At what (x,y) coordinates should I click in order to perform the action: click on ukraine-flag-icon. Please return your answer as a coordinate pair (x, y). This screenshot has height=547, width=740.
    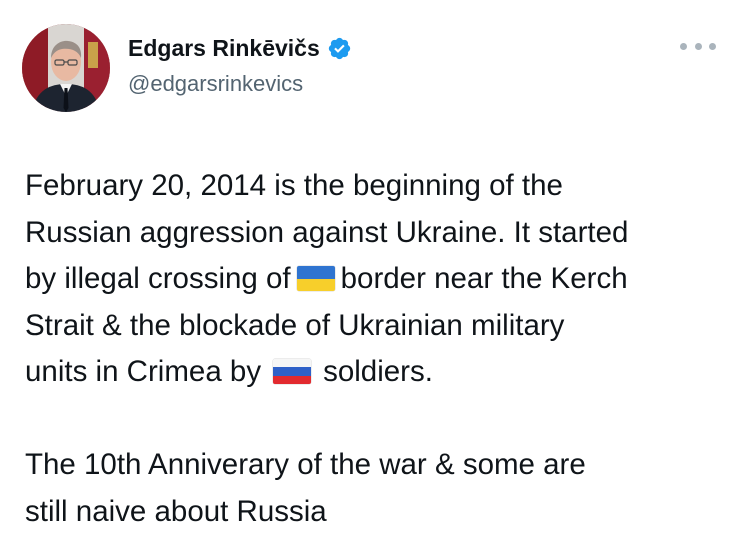
    Looking at the image, I should click on (315, 278).